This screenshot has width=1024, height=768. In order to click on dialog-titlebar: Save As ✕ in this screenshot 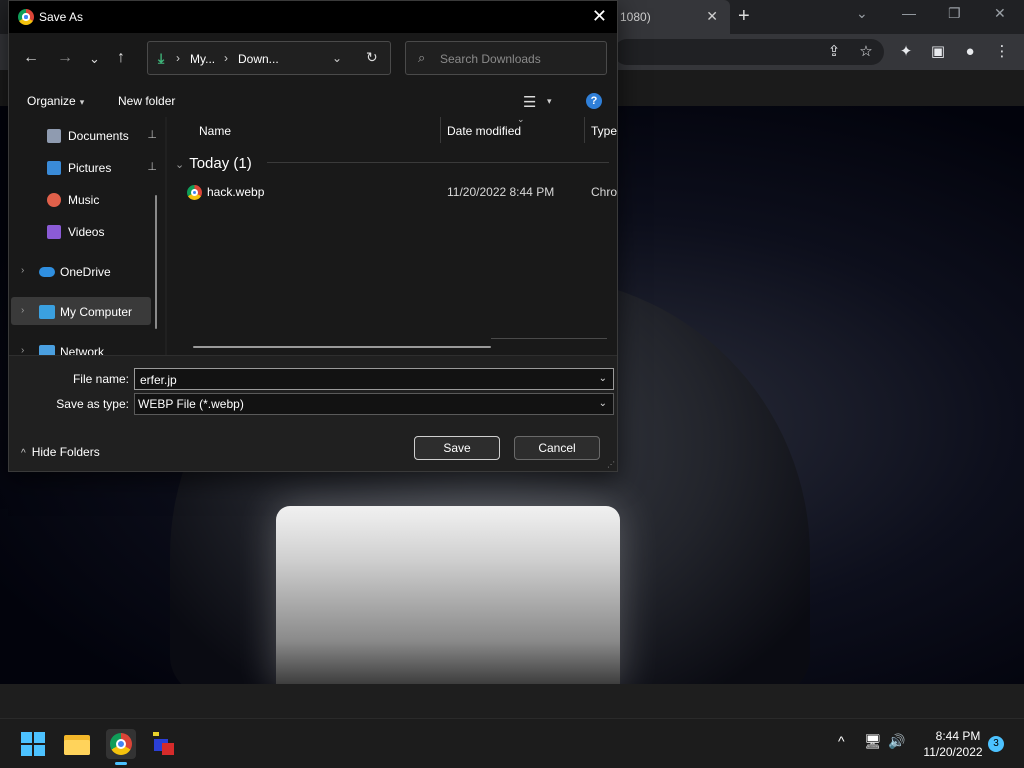, I will do `click(313, 17)`.